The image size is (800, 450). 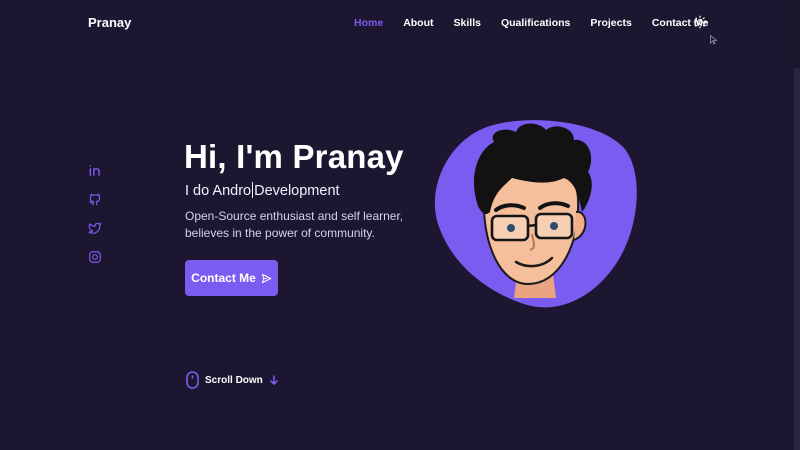 What do you see at coordinates (223, 278) in the screenshot?
I see `contact-me-label: Contact Me` at bounding box center [223, 278].